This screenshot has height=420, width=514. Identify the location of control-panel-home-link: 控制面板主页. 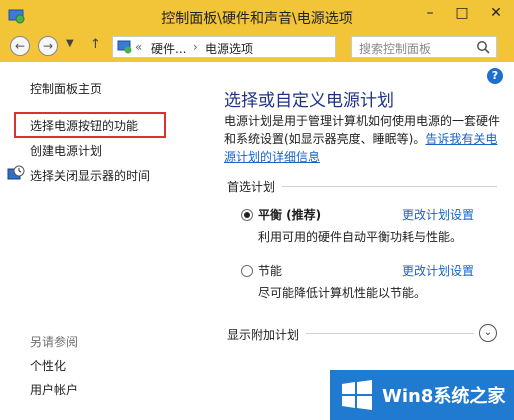
(66, 88).